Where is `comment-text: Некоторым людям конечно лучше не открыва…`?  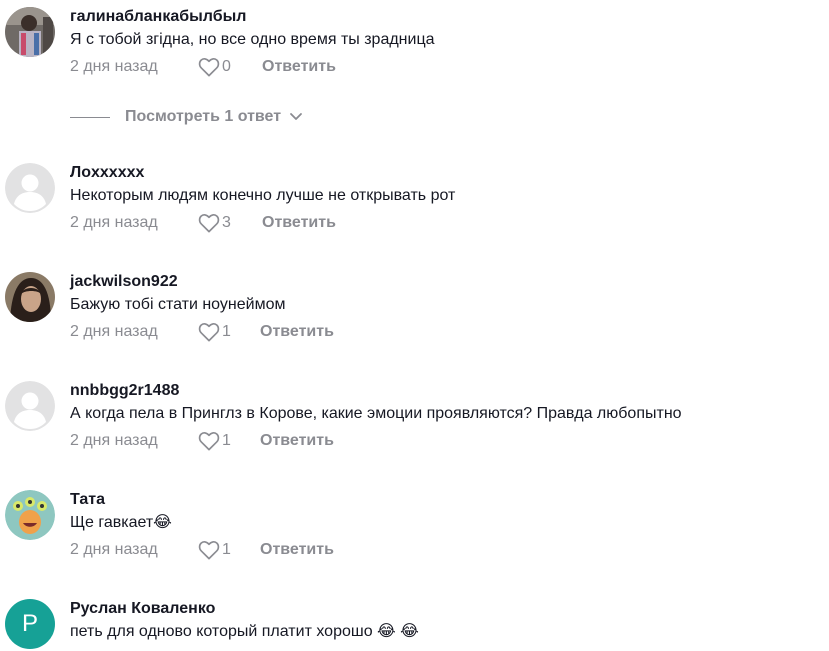
comment-text: Некоторым людям конечно лучше не открыва… is located at coordinates (263, 195).